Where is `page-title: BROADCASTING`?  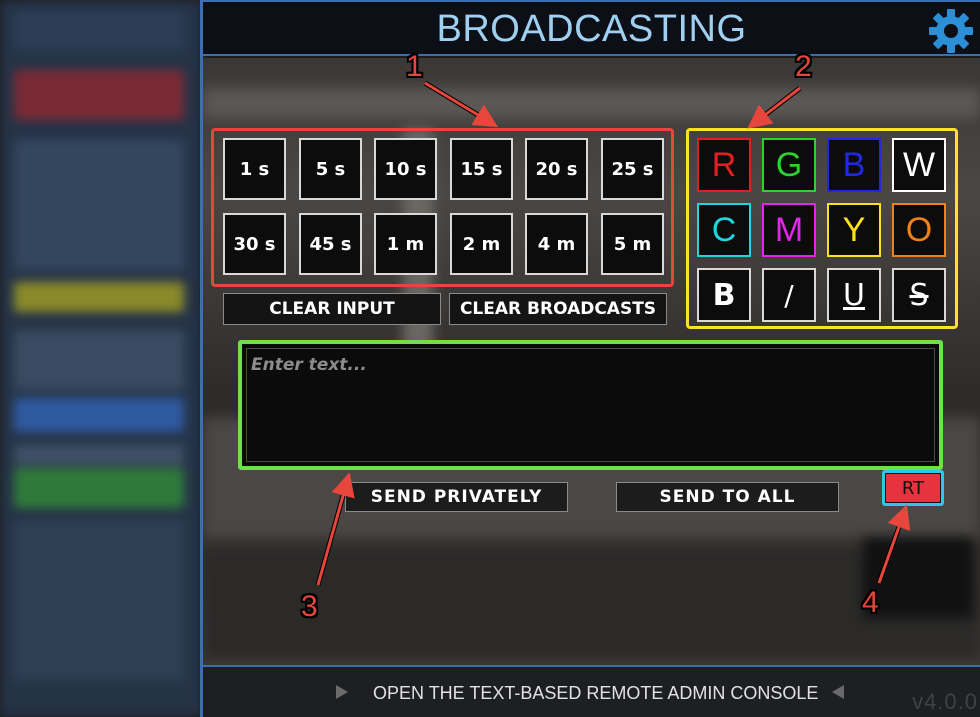
page-title: BROADCASTING is located at coordinates (591, 29).